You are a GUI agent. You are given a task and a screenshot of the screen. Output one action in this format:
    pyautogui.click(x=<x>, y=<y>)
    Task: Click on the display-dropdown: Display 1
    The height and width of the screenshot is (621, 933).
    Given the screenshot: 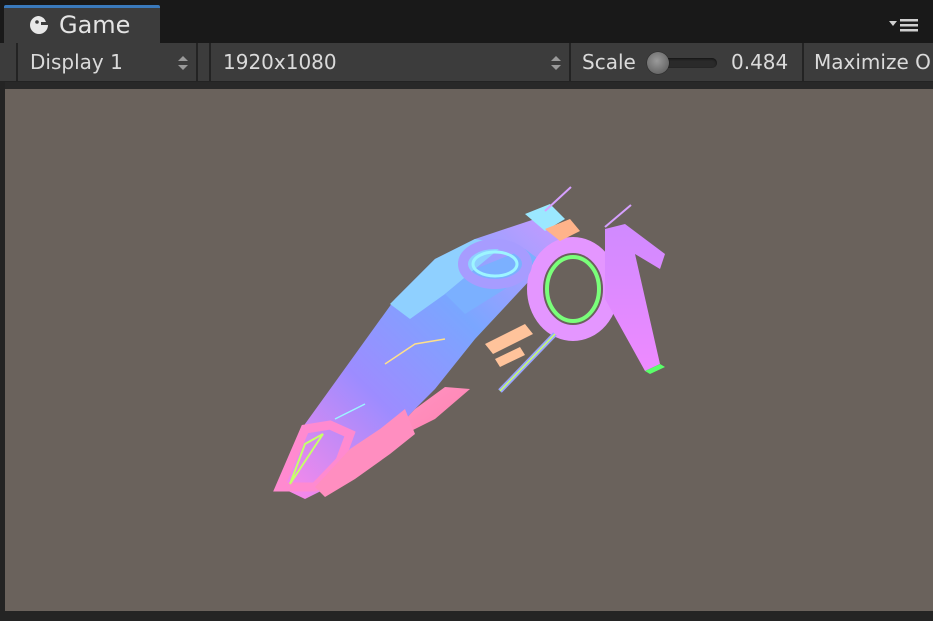 What is the action you would take?
    pyautogui.click(x=76, y=62)
    